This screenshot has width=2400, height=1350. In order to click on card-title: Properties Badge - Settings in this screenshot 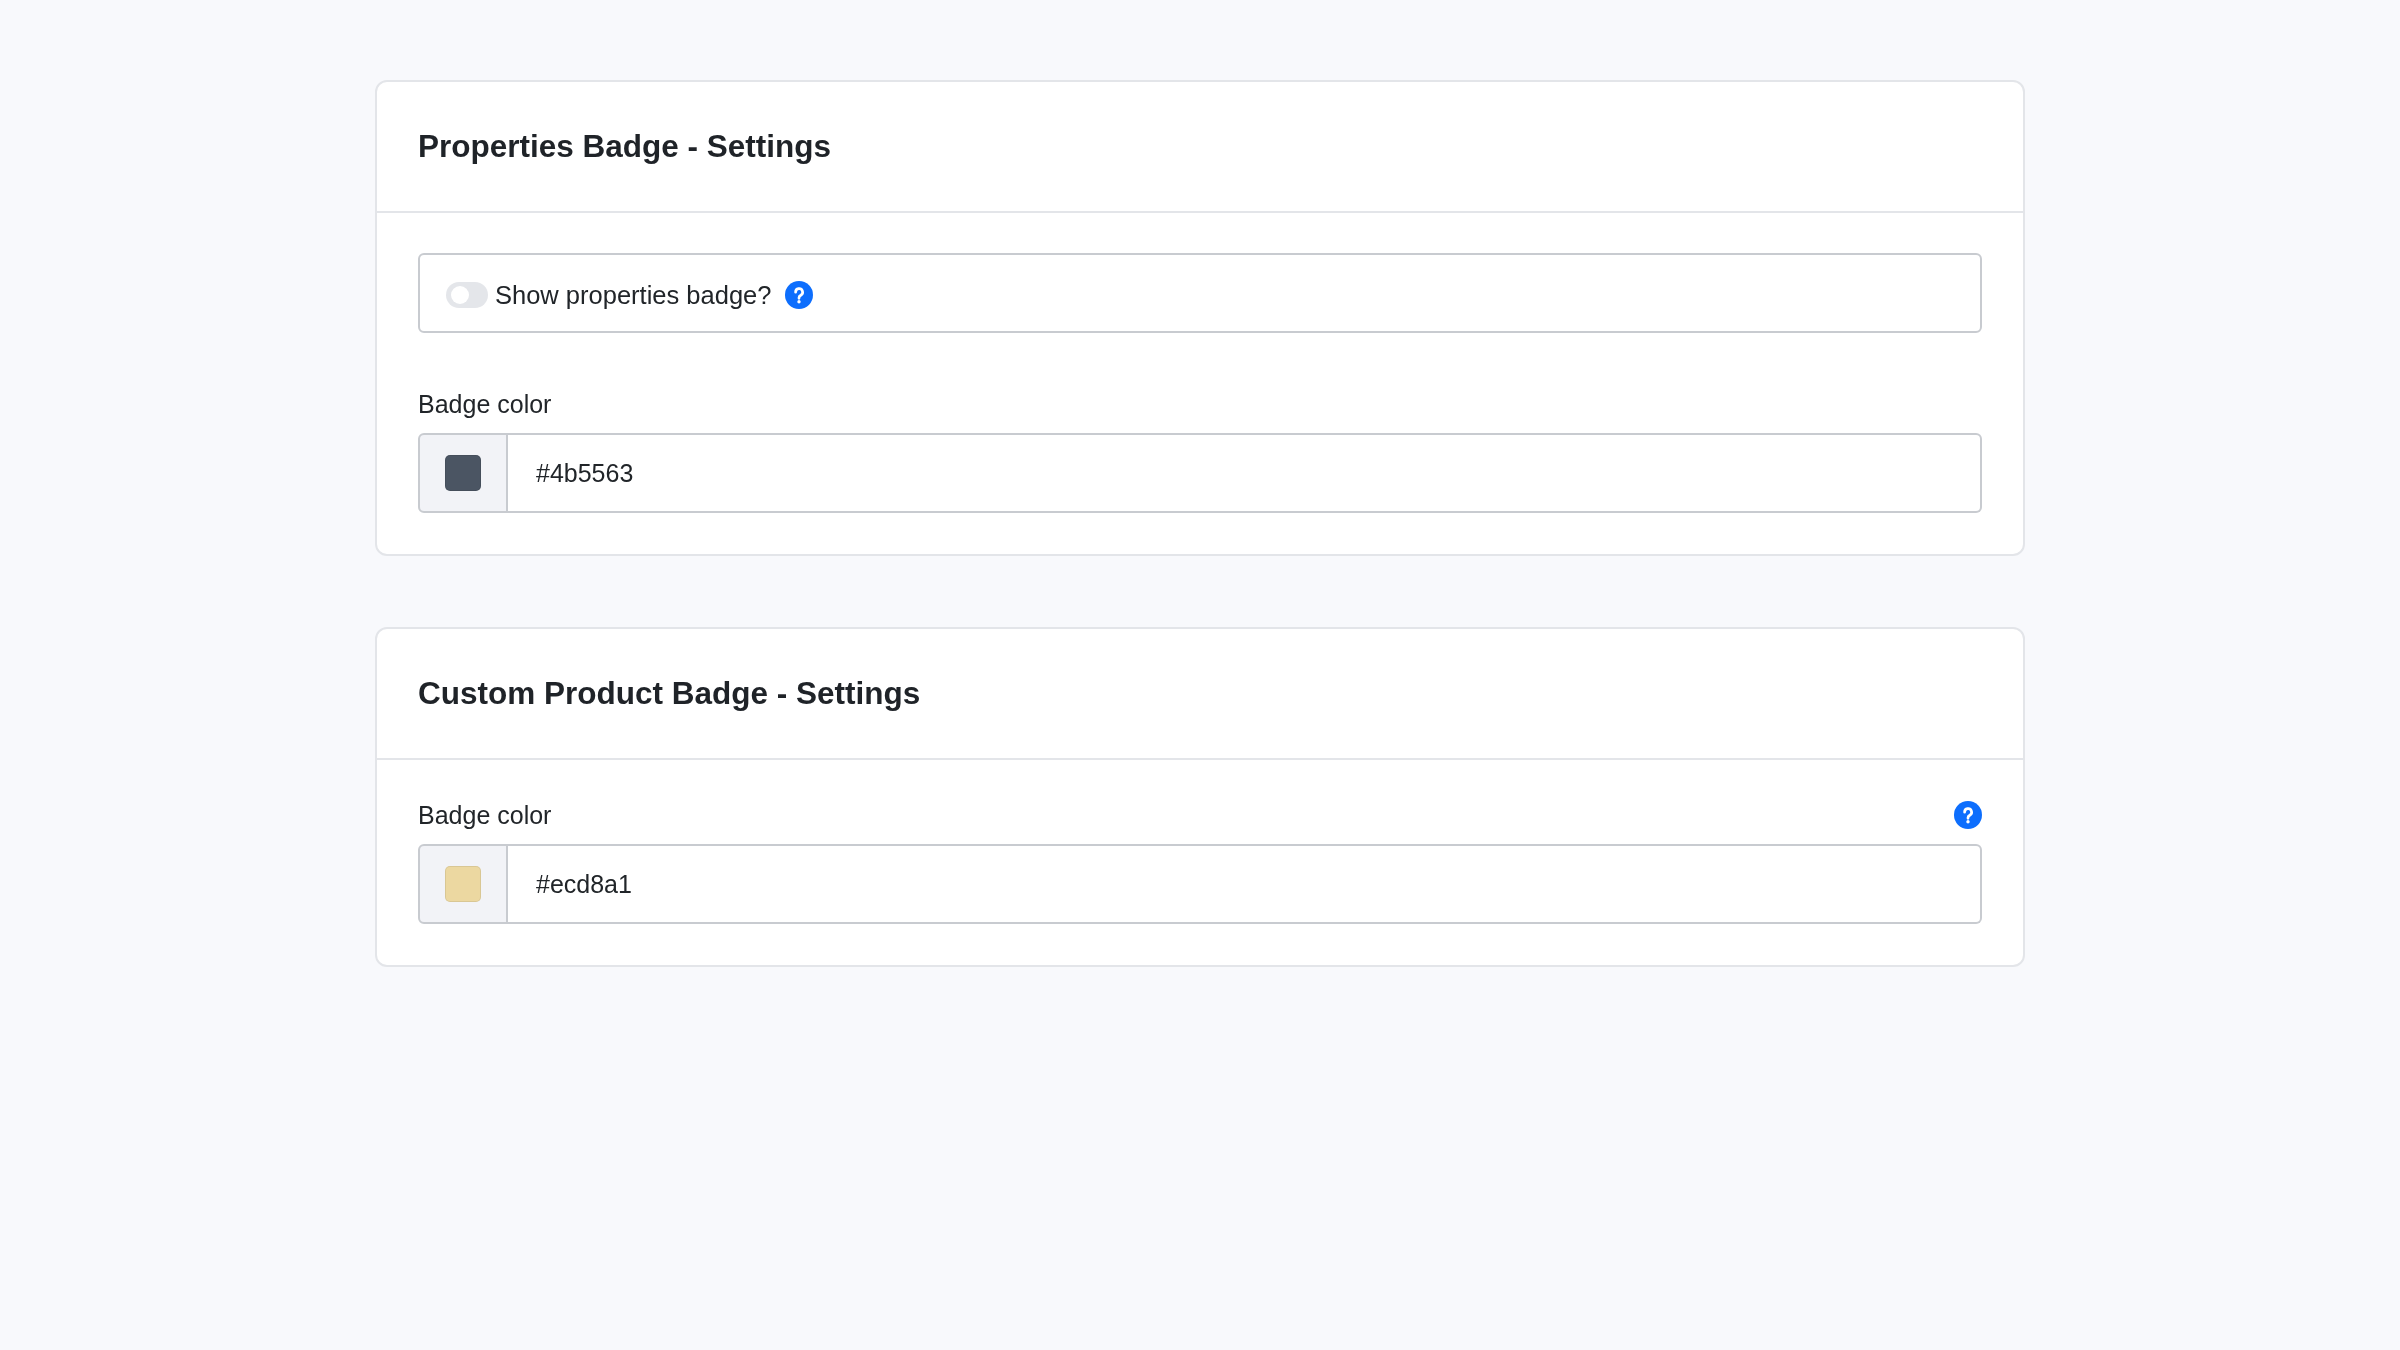, I will do `click(625, 146)`.